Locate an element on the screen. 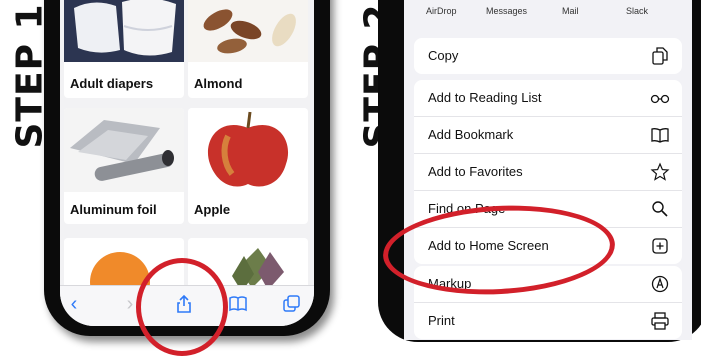 Image resolution: width=701 pixels, height=356 pixels. tabs-icon is located at coordinates (292, 304).